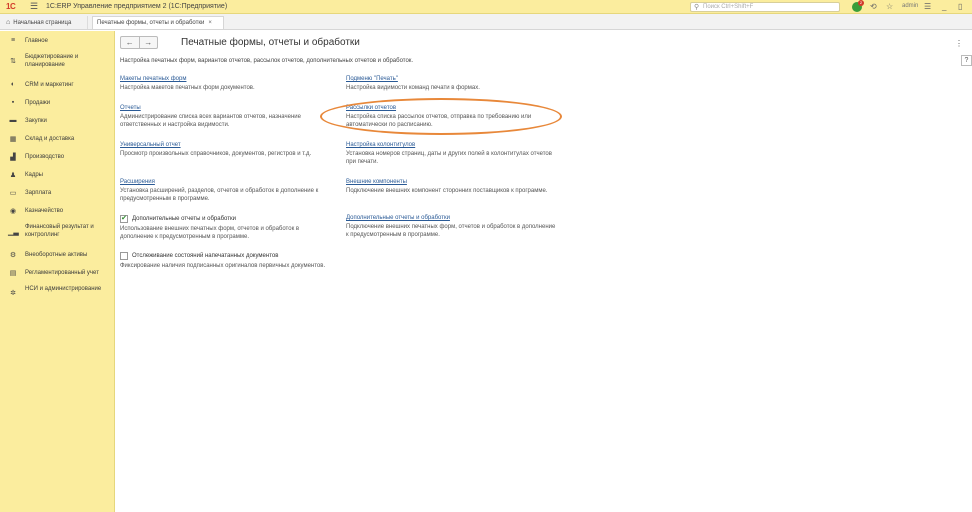 The height and width of the screenshot is (512, 972). What do you see at coordinates (13, 273) in the screenshot?
I see `accounting-icon: ▤` at bounding box center [13, 273].